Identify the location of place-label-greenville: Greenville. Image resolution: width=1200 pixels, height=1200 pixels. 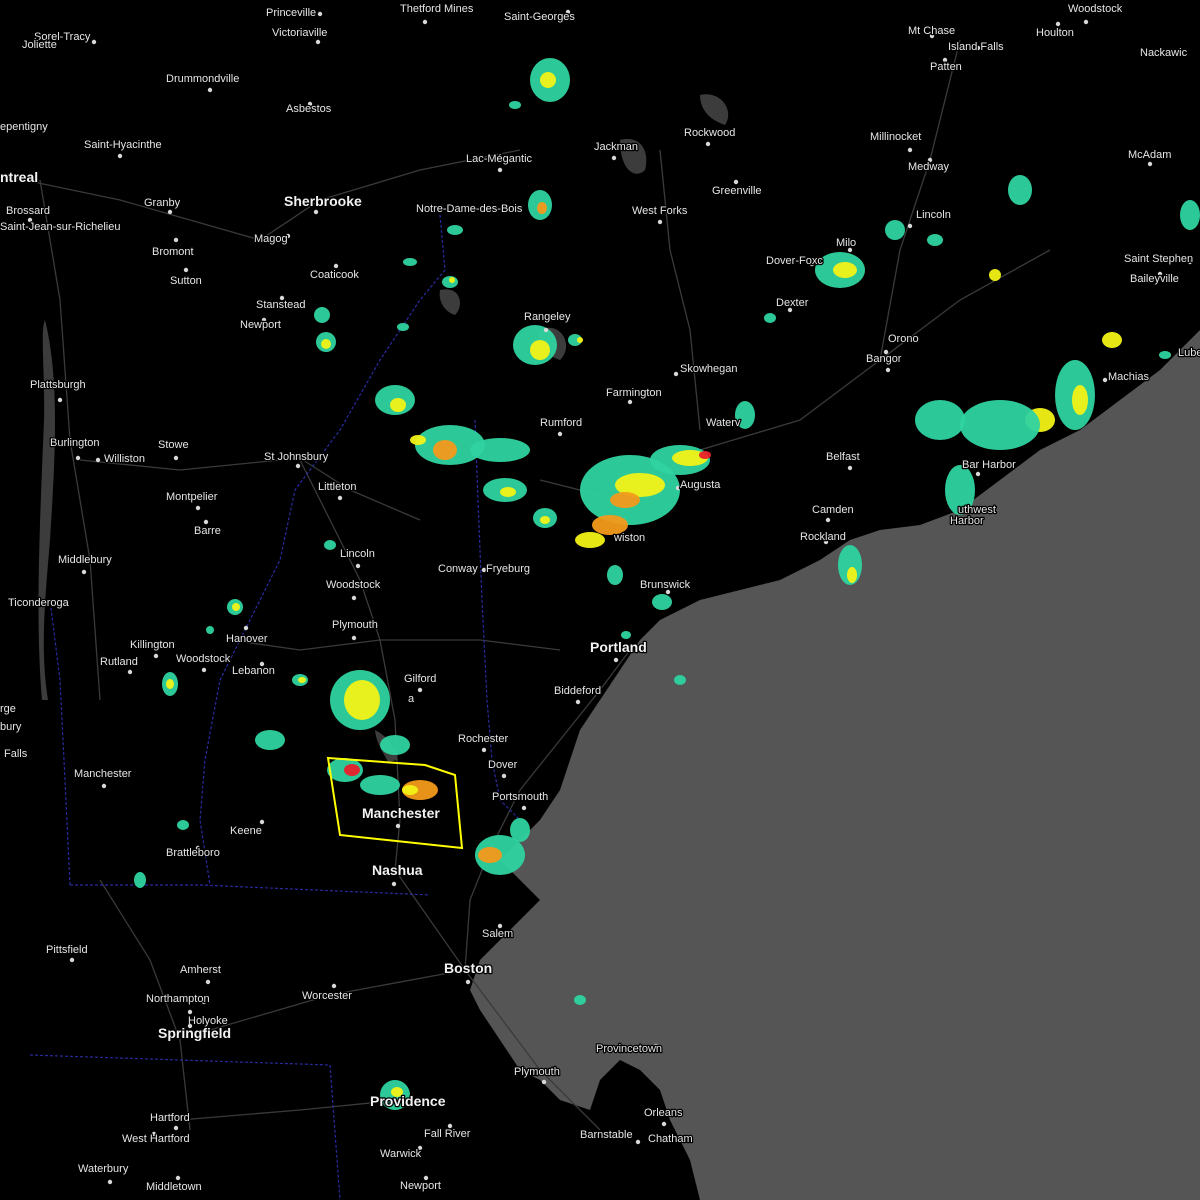
(737, 191).